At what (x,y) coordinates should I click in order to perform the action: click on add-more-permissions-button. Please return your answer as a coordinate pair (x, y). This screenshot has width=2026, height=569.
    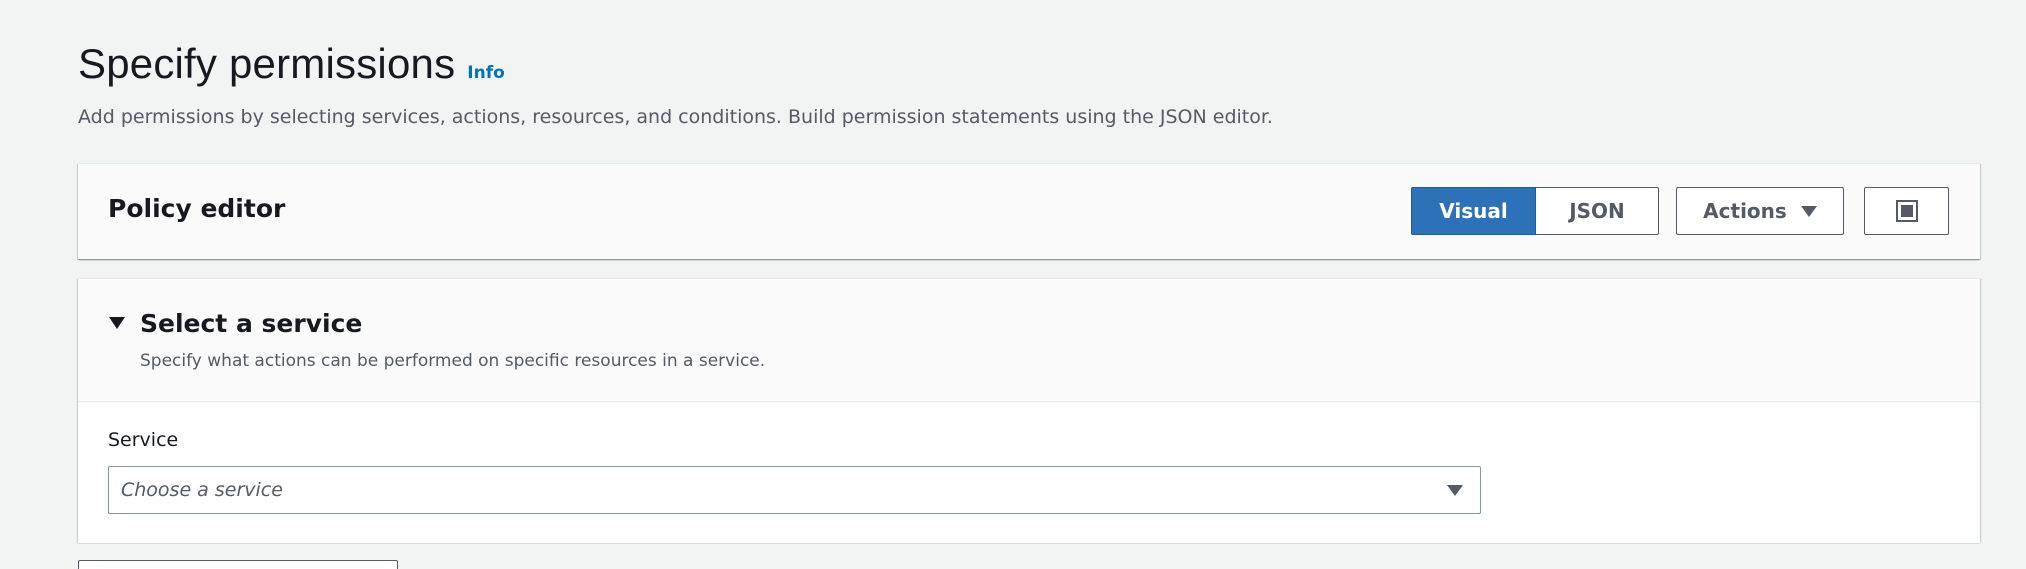
    Looking at the image, I should click on (238, 564).